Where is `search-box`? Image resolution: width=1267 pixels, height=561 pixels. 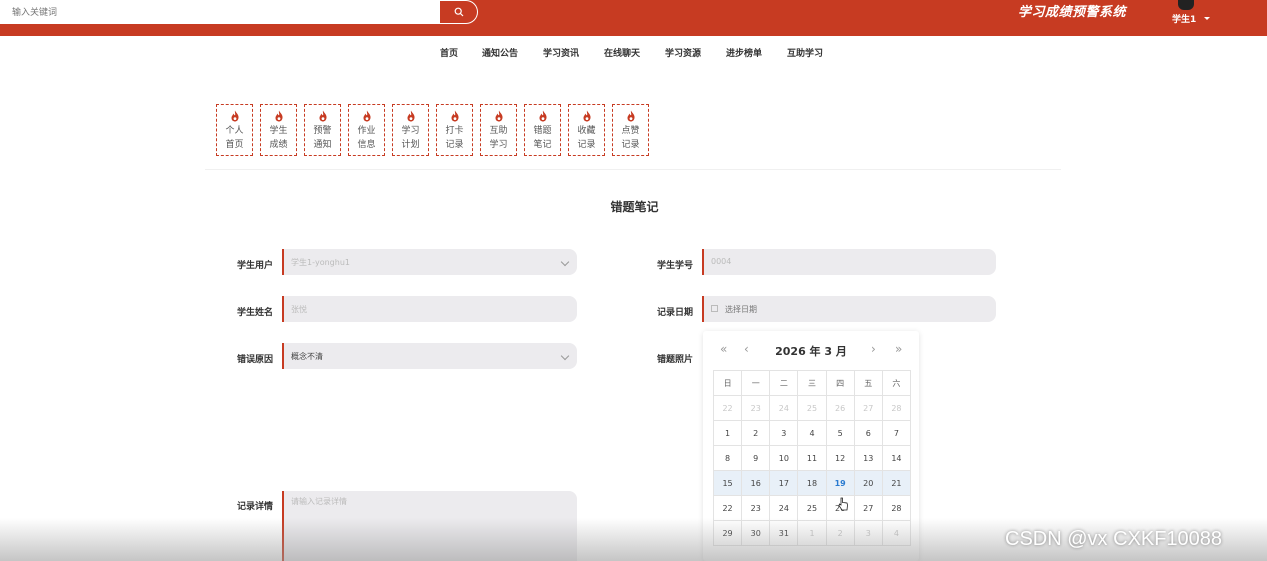
search-box is located at coordinates (220, 12).